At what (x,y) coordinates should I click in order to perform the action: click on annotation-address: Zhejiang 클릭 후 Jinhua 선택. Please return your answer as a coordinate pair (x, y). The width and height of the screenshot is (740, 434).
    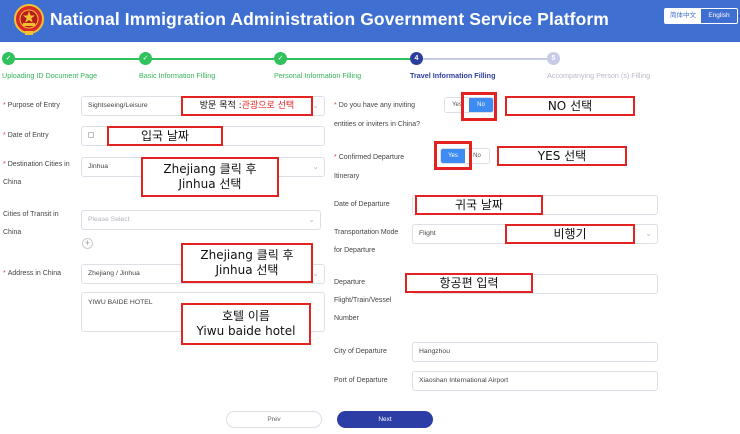
    Looking at the image, I should click on (247, 263).